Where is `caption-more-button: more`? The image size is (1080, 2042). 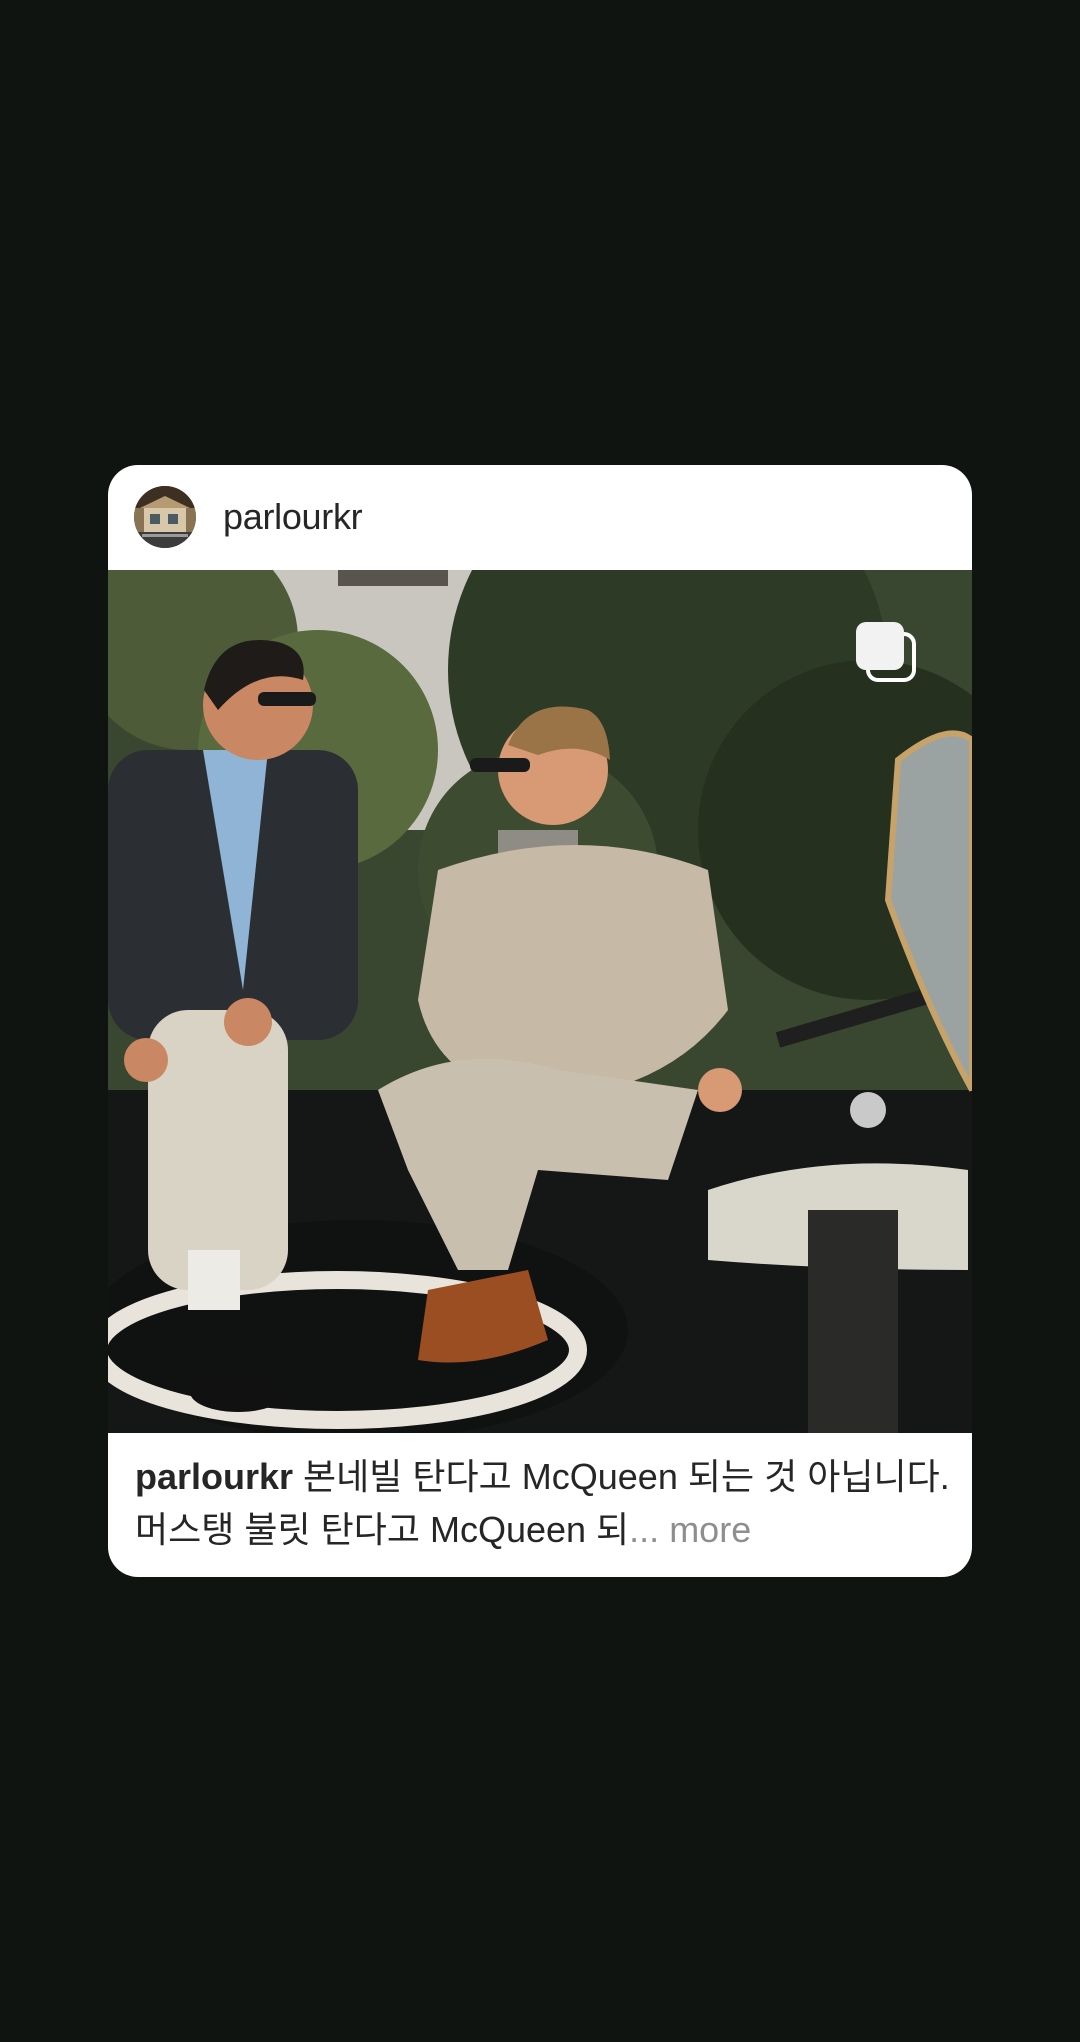 caption-more-button: more is located at coordinates (705, 1529).